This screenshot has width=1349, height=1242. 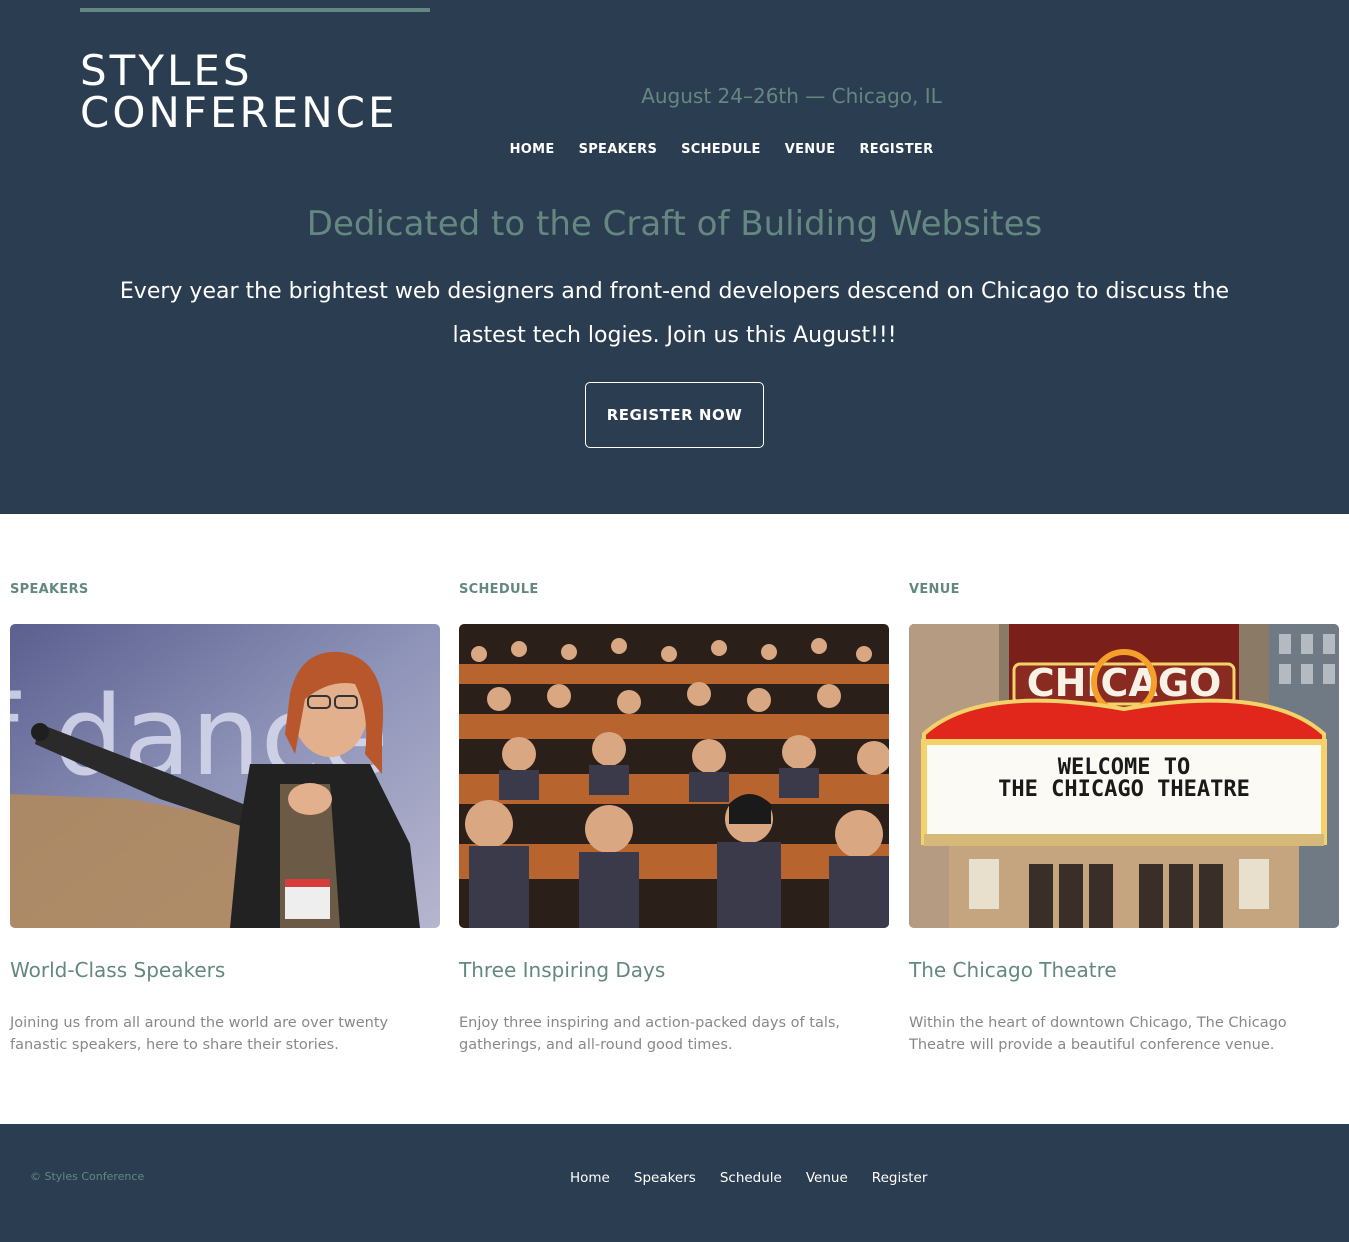 I want to click on feature-title: The Chicago Theatre, so click(x=1013, y=970).